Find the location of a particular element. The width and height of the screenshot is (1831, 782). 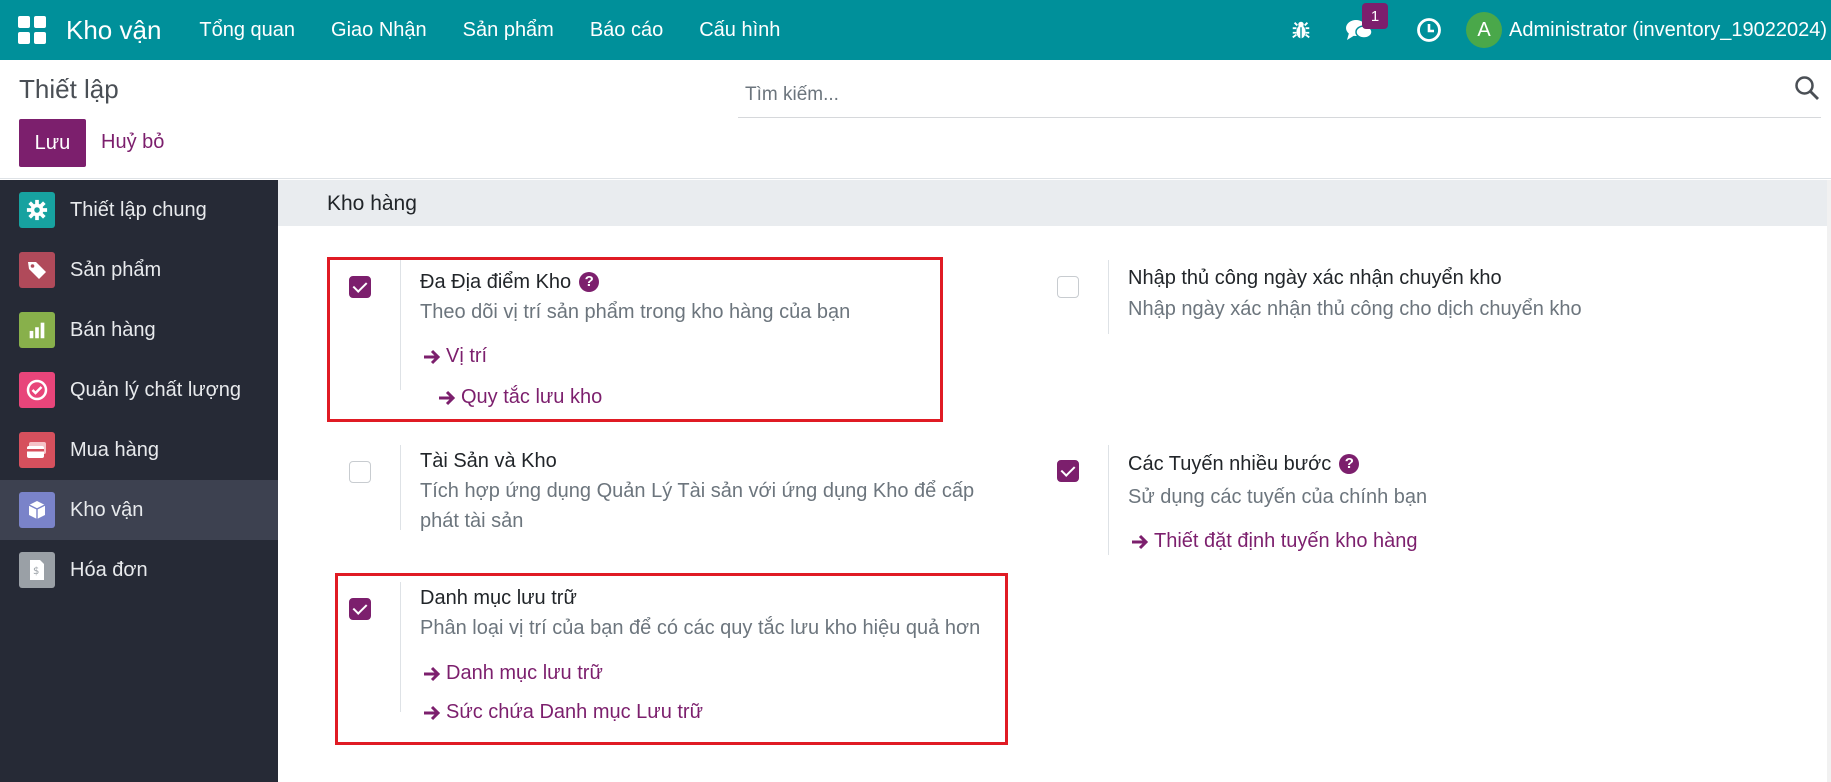

check-circle-icon is located at coordinates (37, 390).